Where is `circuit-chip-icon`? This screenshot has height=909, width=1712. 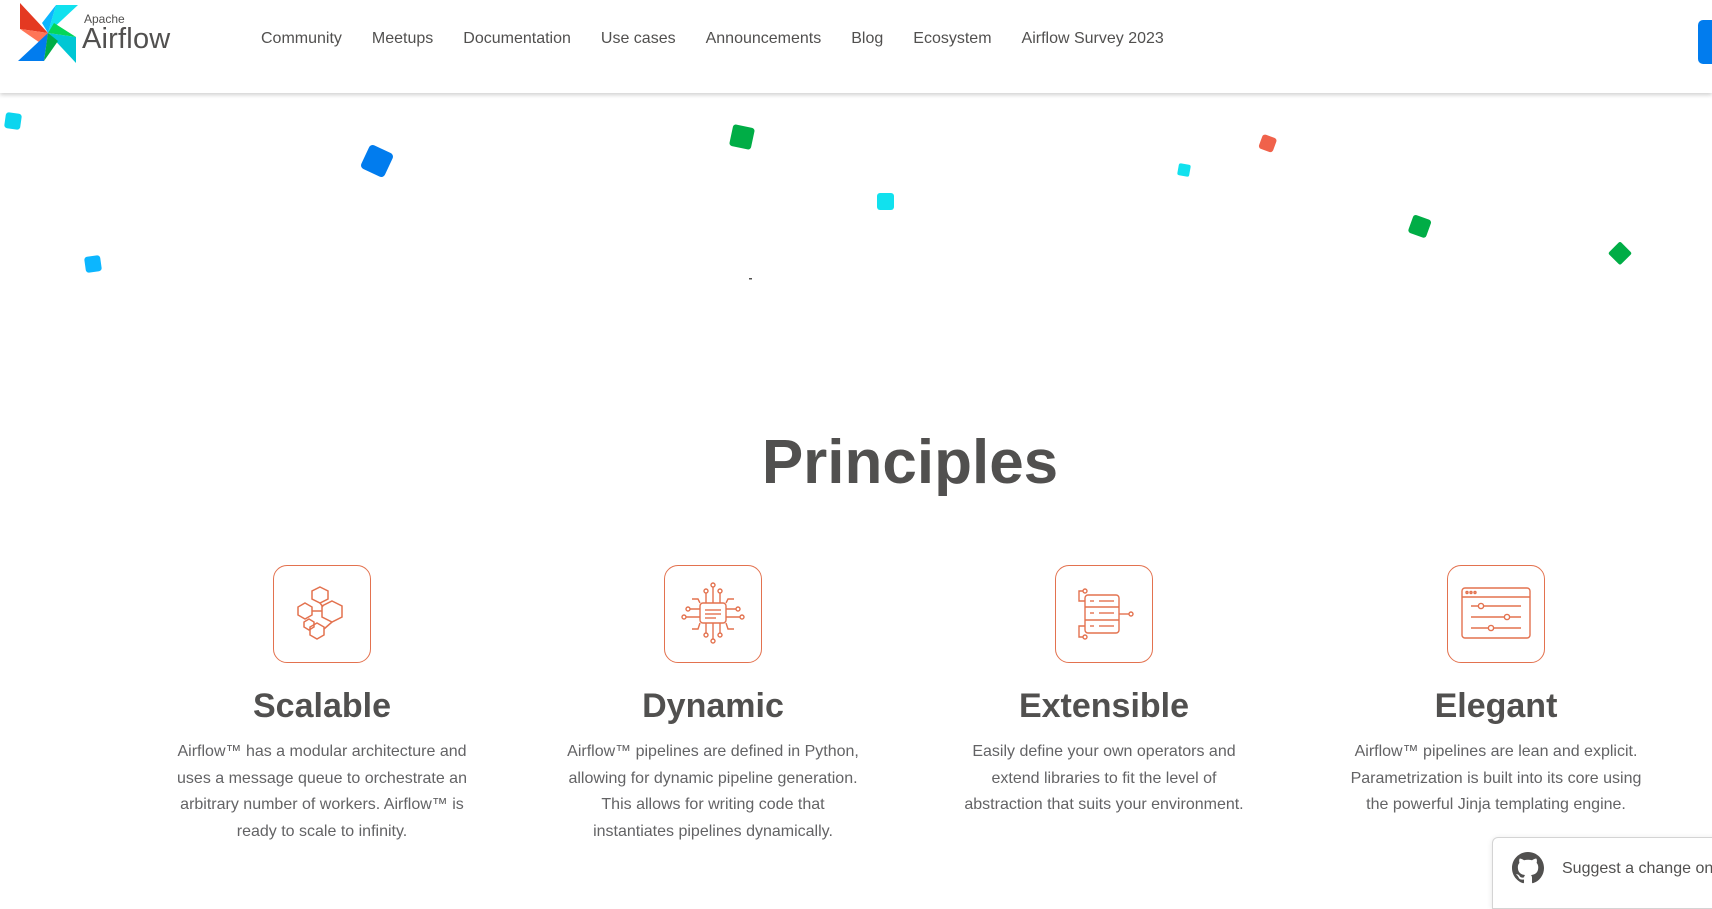 circuit-chip-icon is located at coordinates (713, 613).